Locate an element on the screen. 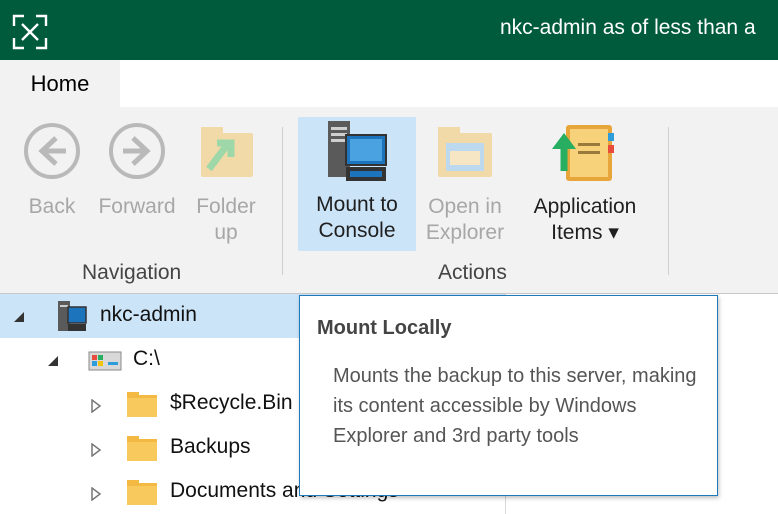 This screenshot has height=514, width=778. tooltip-title: Mount Locally is located at coordinates (384, 328).